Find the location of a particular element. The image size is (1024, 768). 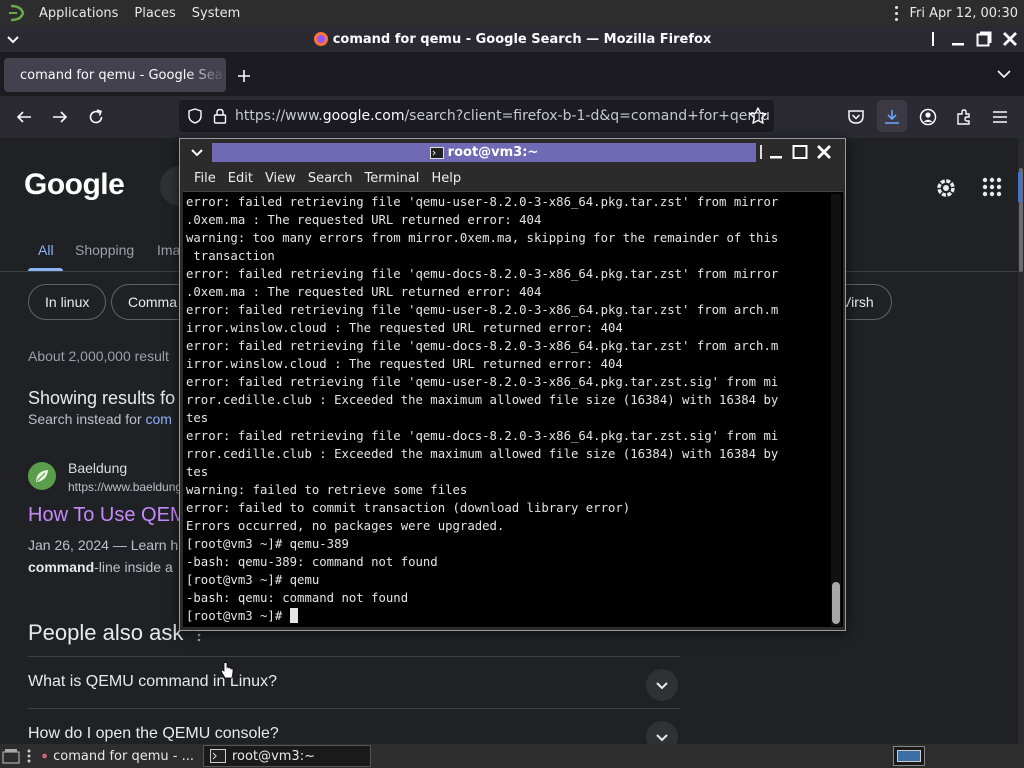

result-stats: About 2,000,000 result is located at coordinates (98, 356).